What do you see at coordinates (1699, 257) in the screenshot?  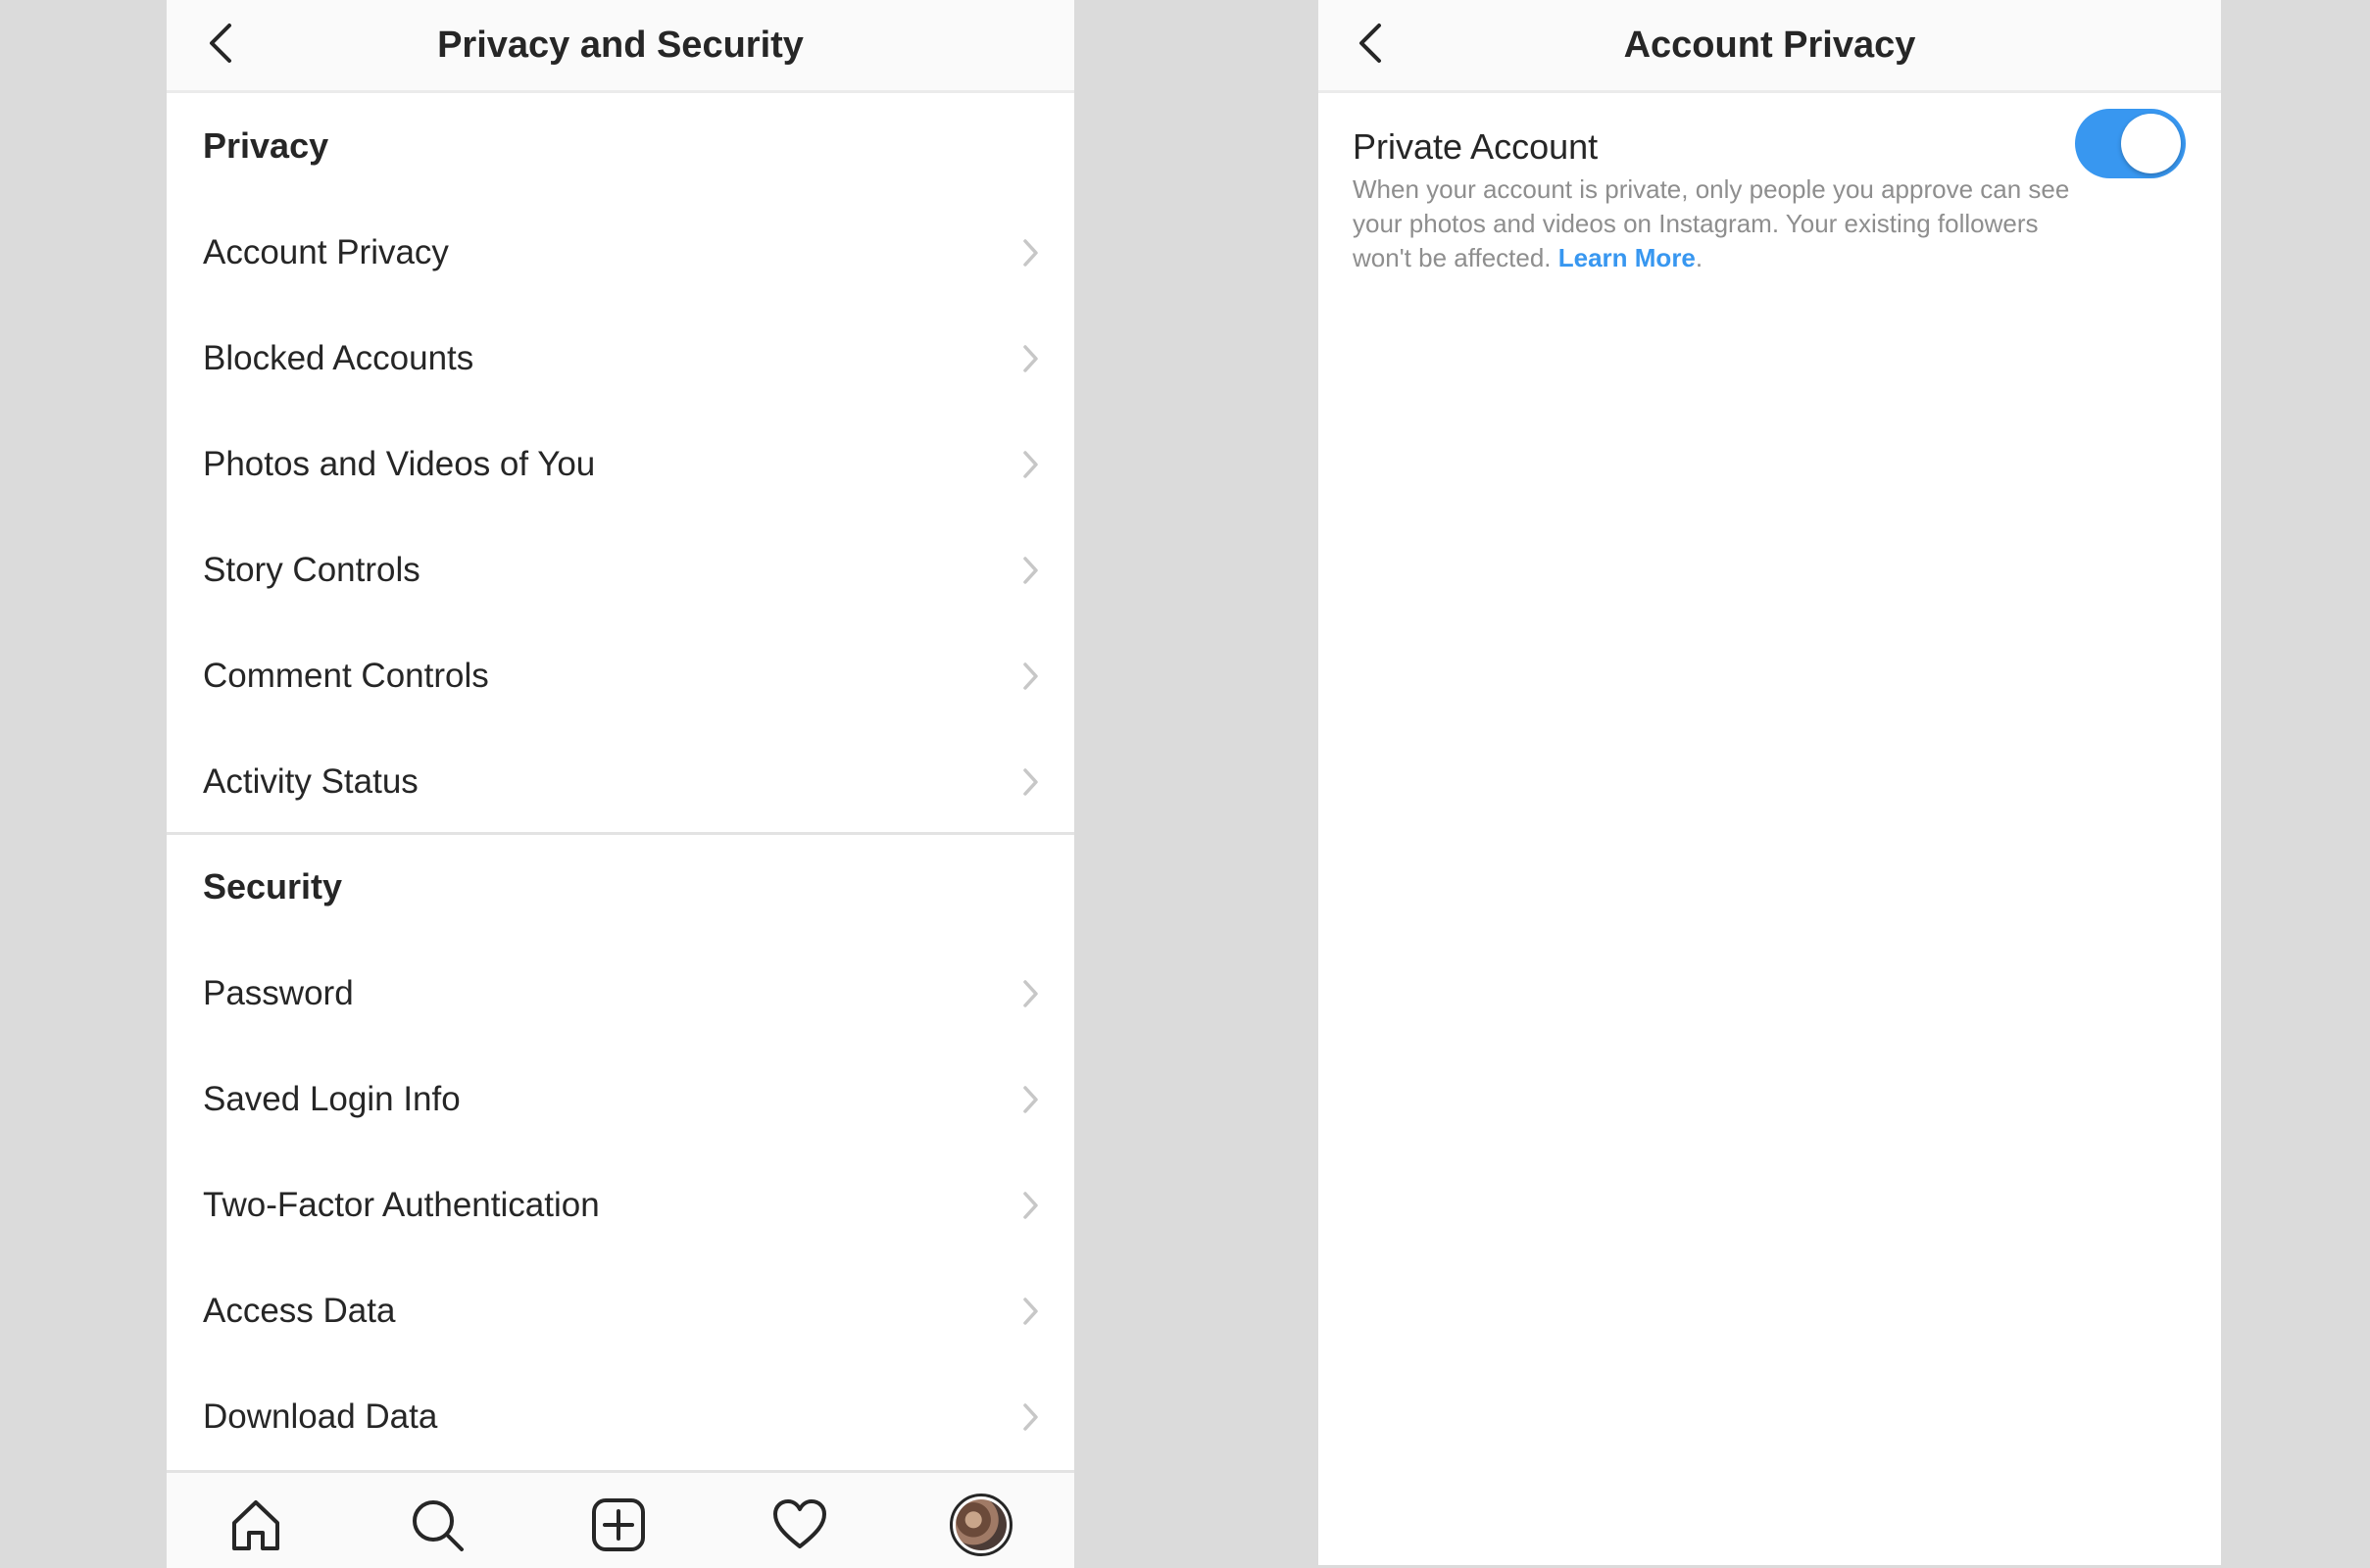 I see `description-period: .` at bounding box center [1699, 257].